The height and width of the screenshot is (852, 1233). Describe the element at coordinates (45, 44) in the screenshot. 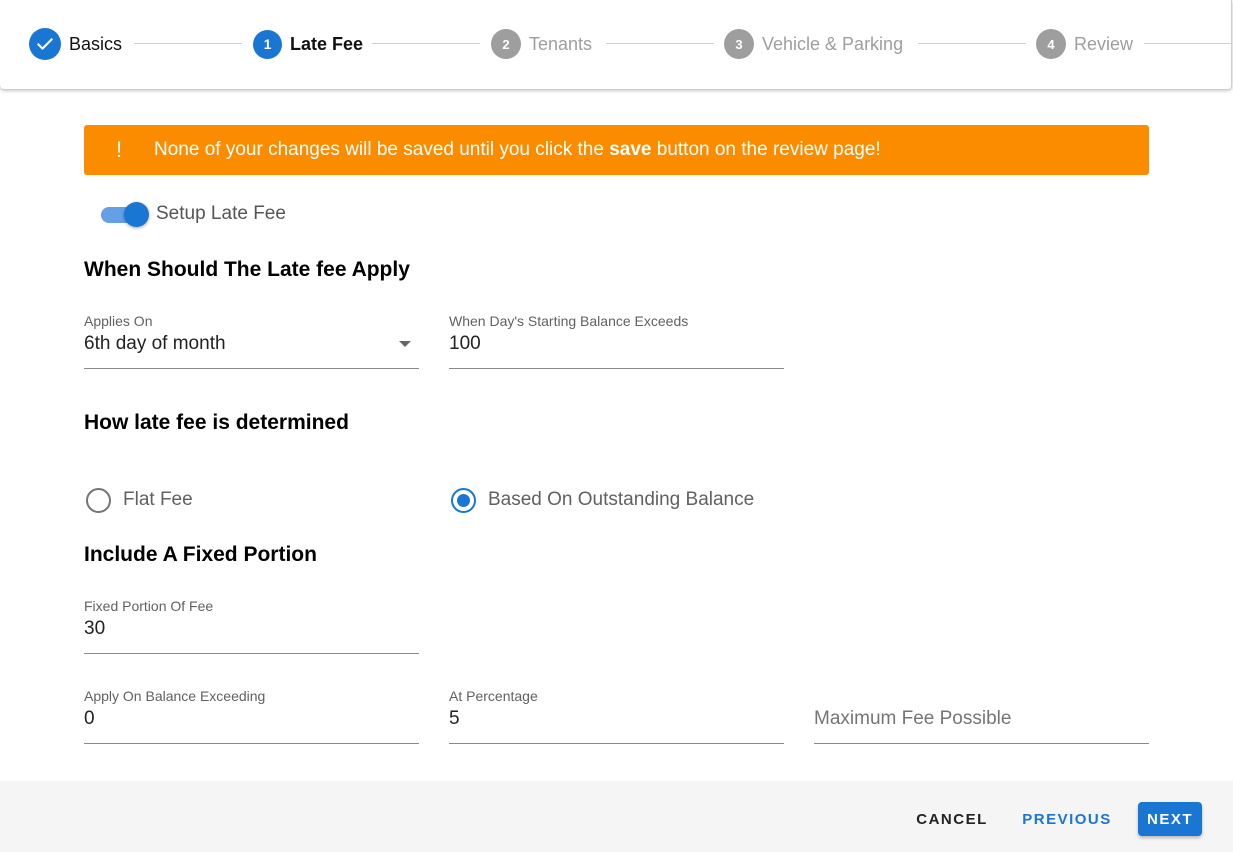

I see `check-icon` at that location.